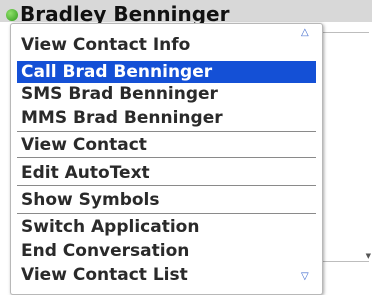 This screenshot has height=295, width=372. What do you see at coordinates (166, 275) in the screenshot?
I see `menu-item-view-contact-list: View Contact List` at bounding box center [166, 275].